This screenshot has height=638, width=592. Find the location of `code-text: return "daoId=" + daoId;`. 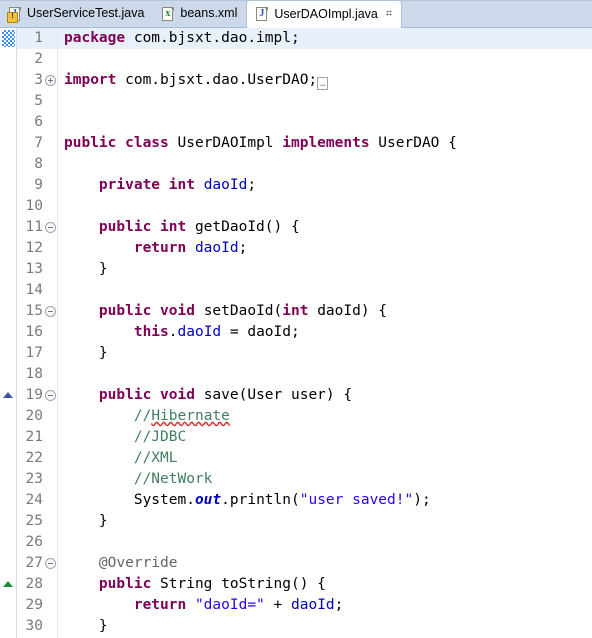

code-text: return "daoId=" + daoId; is located at coordinates (325, 605).